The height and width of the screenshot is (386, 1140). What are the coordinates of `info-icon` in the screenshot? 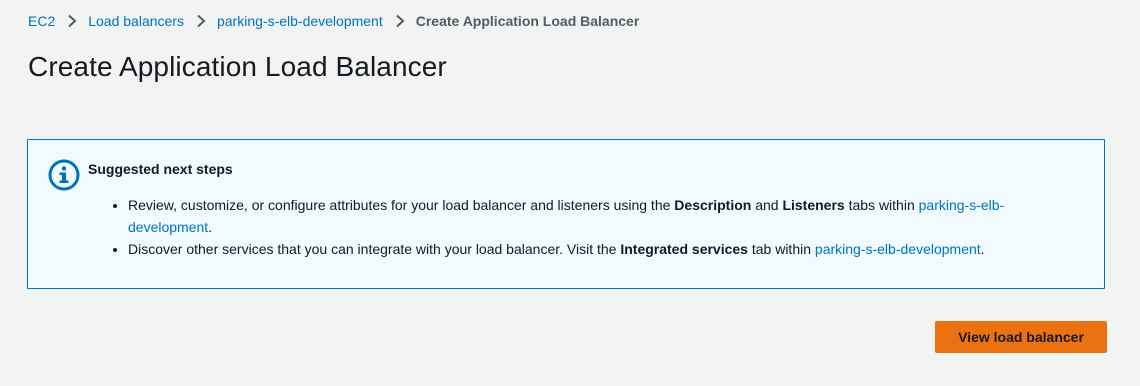 It's located at (64, 175).